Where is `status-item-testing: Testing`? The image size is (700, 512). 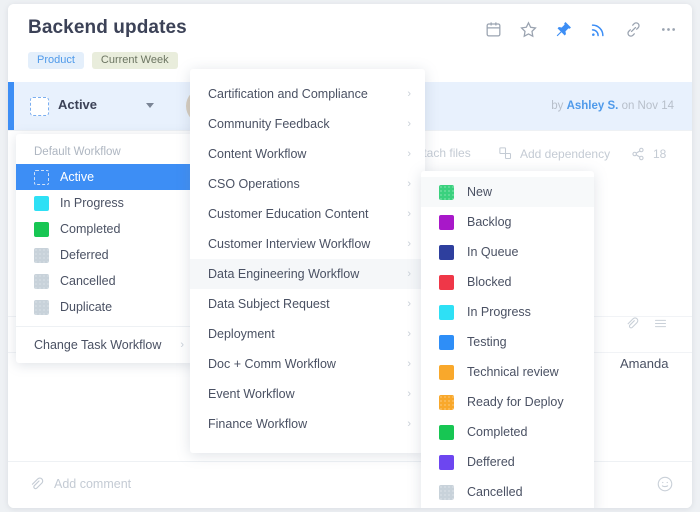
status-item-testing: Testing is located at coordinates (507, 342).